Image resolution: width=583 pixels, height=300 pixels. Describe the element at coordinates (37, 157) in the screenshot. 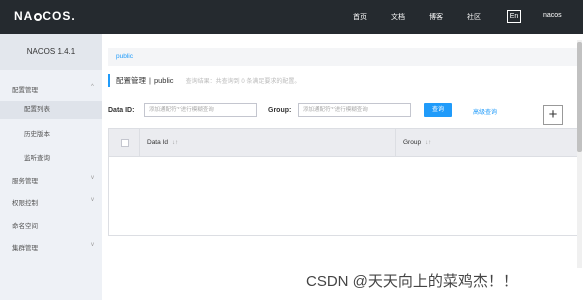

I see `sidebar-item-listener-query: 监听查询` at that location.